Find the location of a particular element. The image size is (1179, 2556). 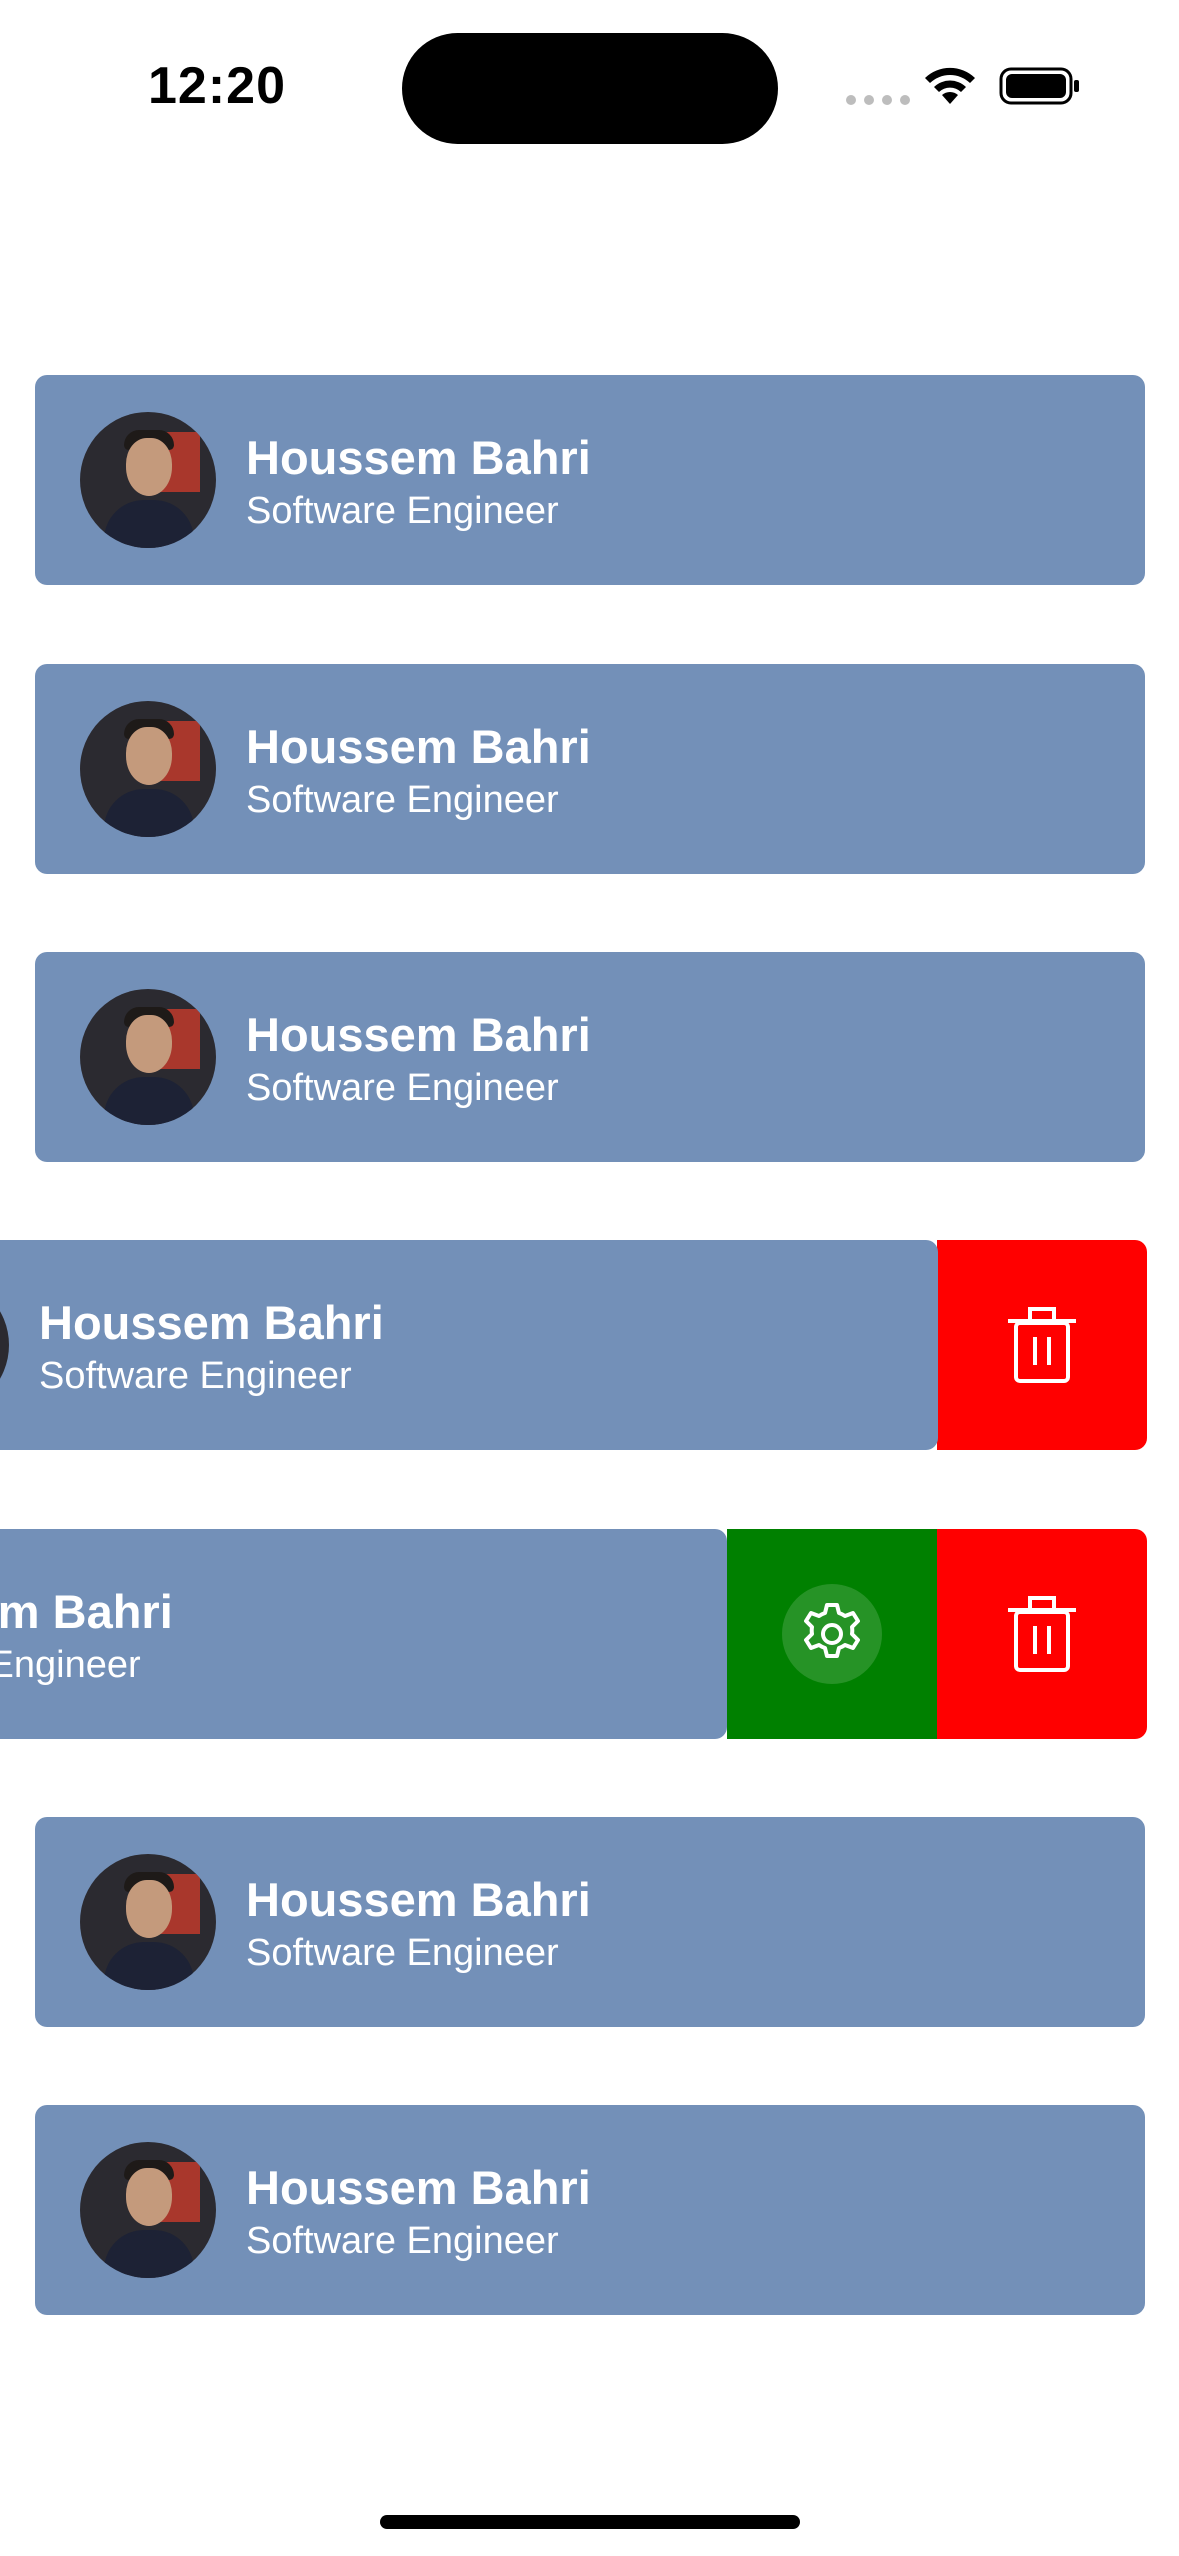

wifi-icon is located at coordinates (950, 85).